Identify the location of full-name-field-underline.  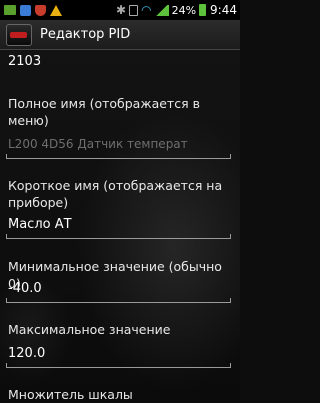
(118, 156).